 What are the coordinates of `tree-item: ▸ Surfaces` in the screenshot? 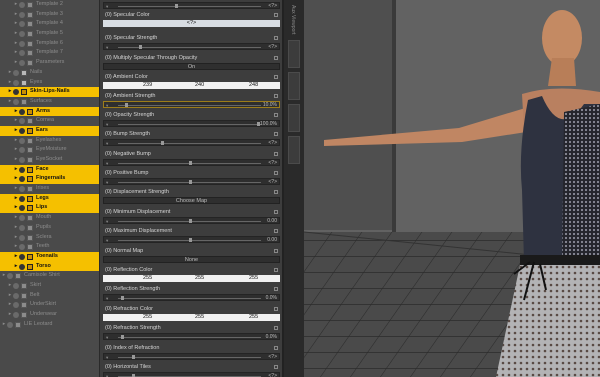 It's located at (49, 102).